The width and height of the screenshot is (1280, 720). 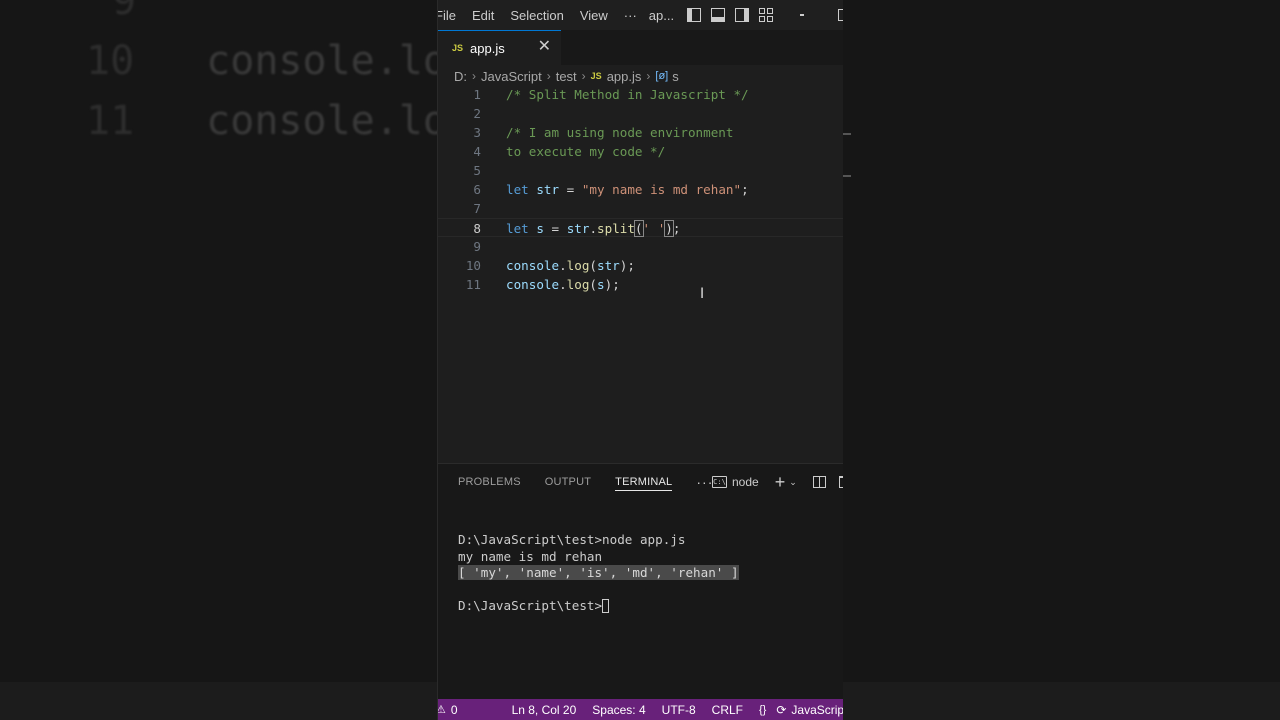 I want to click on editor-tab-bar: JS app.js ✕, so click(x=640, y=47).